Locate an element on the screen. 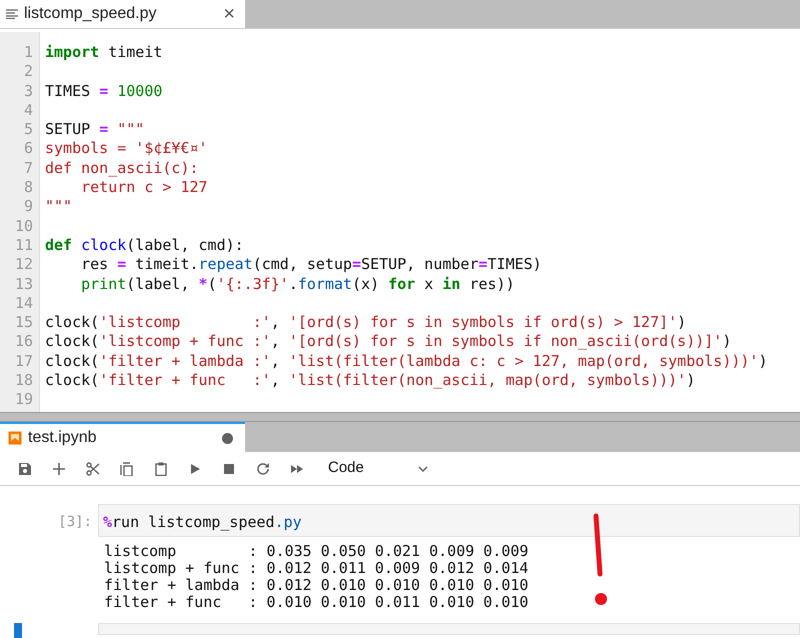 This screenshot has width=800, height=638. restart-icon is located at coordinates (263, 469).